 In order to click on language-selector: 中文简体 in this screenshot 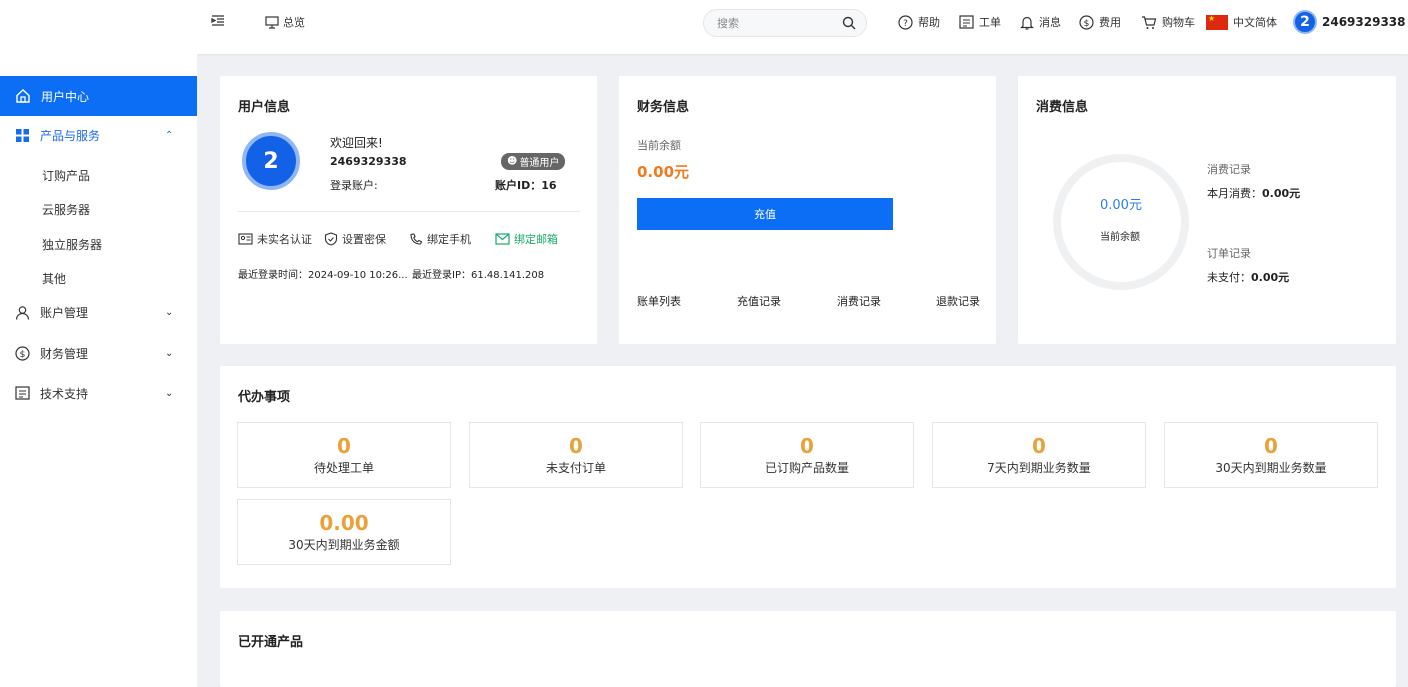, I will do `click(1241, 22)`.